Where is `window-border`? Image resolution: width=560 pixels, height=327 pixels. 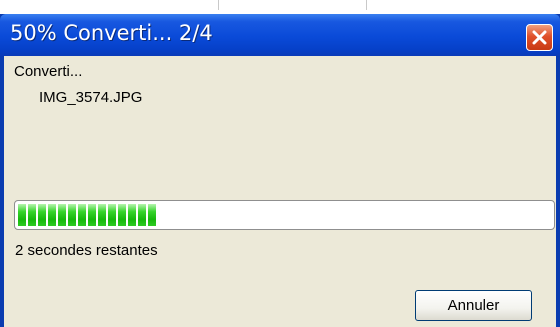 window-border is located at coordinates (558, 191).